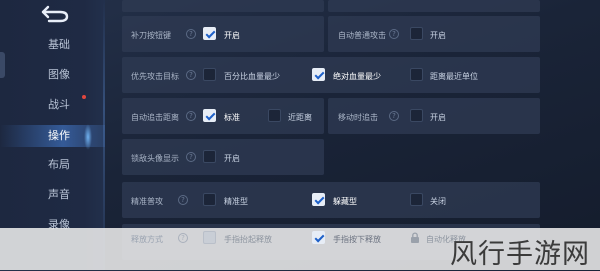 The image size is (600, 271). What do you see at coordinates (232, 117) in the screenshot?
I see `option-label: 标准` at bounding box center [232, 117].